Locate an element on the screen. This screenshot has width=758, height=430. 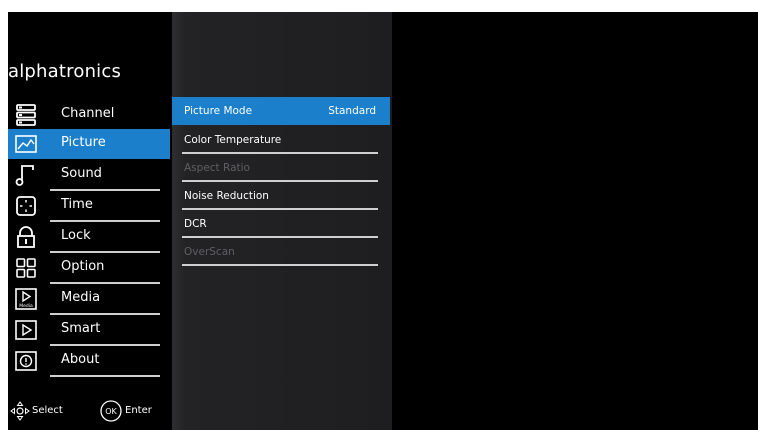
menu-item-time: Time is located at coordinates (89, 206).